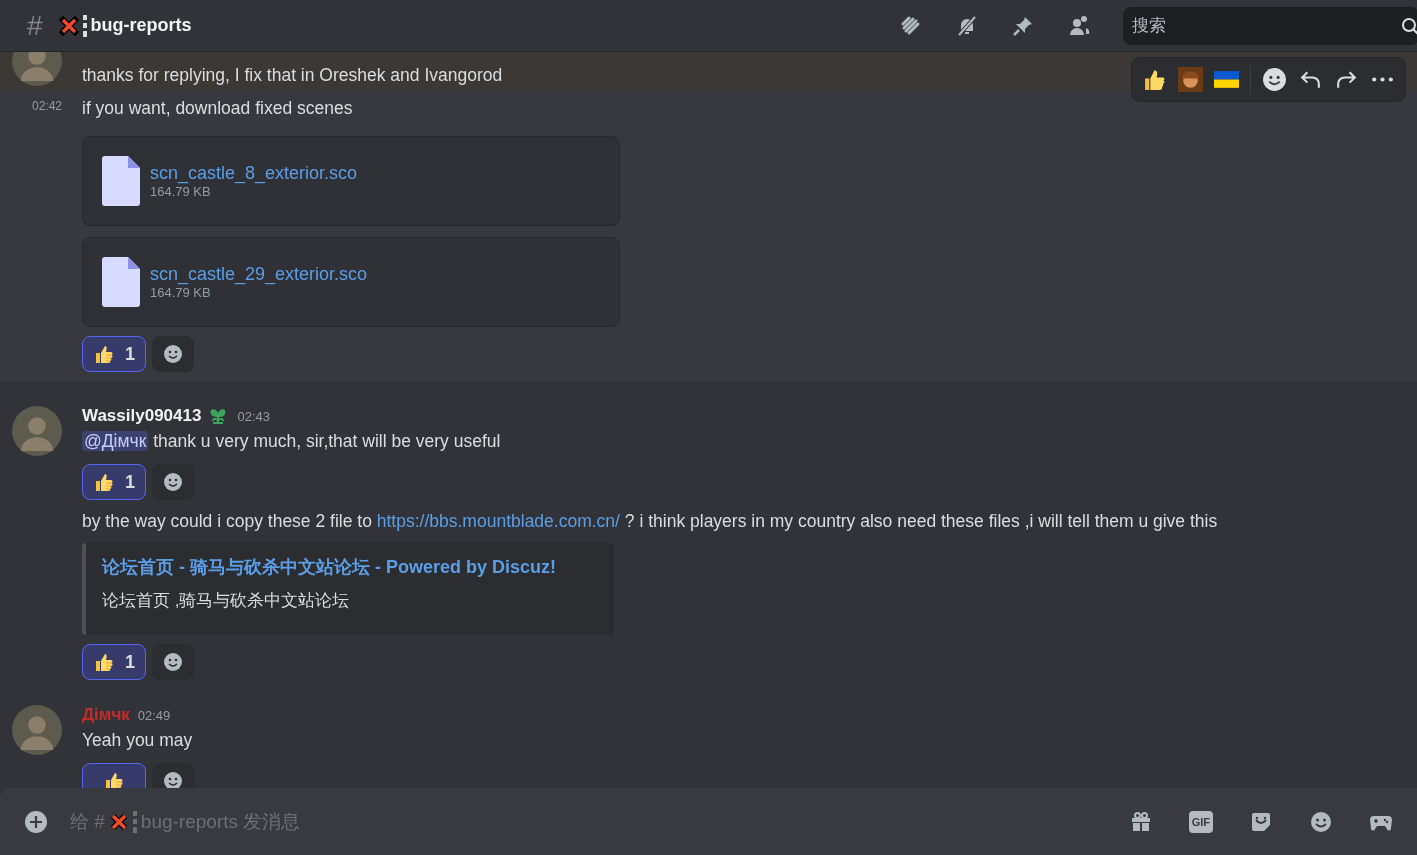  What do you see at coordinates (36, 821) in the screenshot?
I see `add-attachment-icon` at bounding box center [36, 821].